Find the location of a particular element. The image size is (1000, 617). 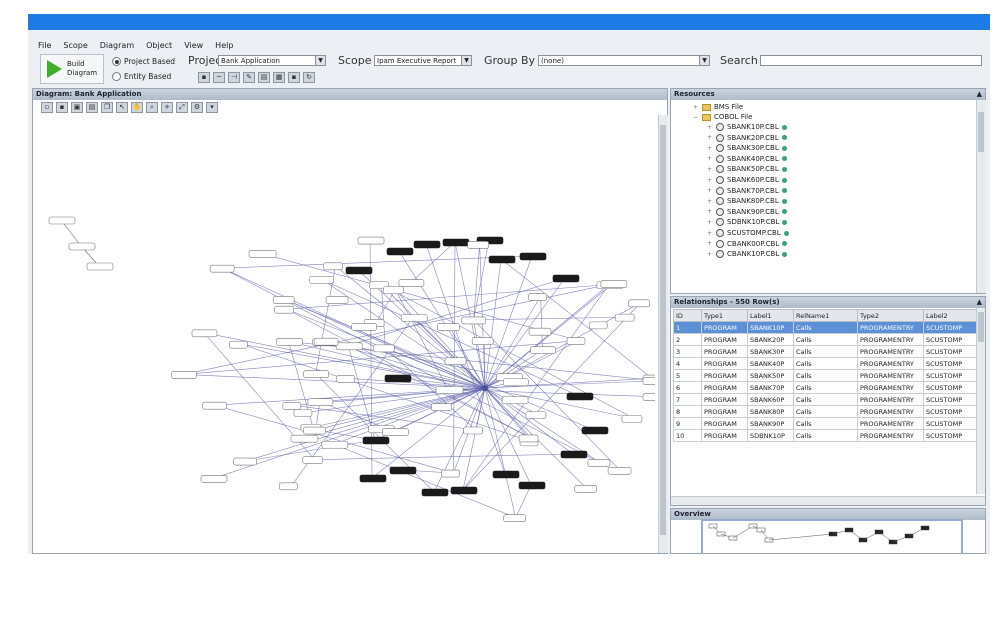

menu-scope: Scope is located at coordinates (75, 45).